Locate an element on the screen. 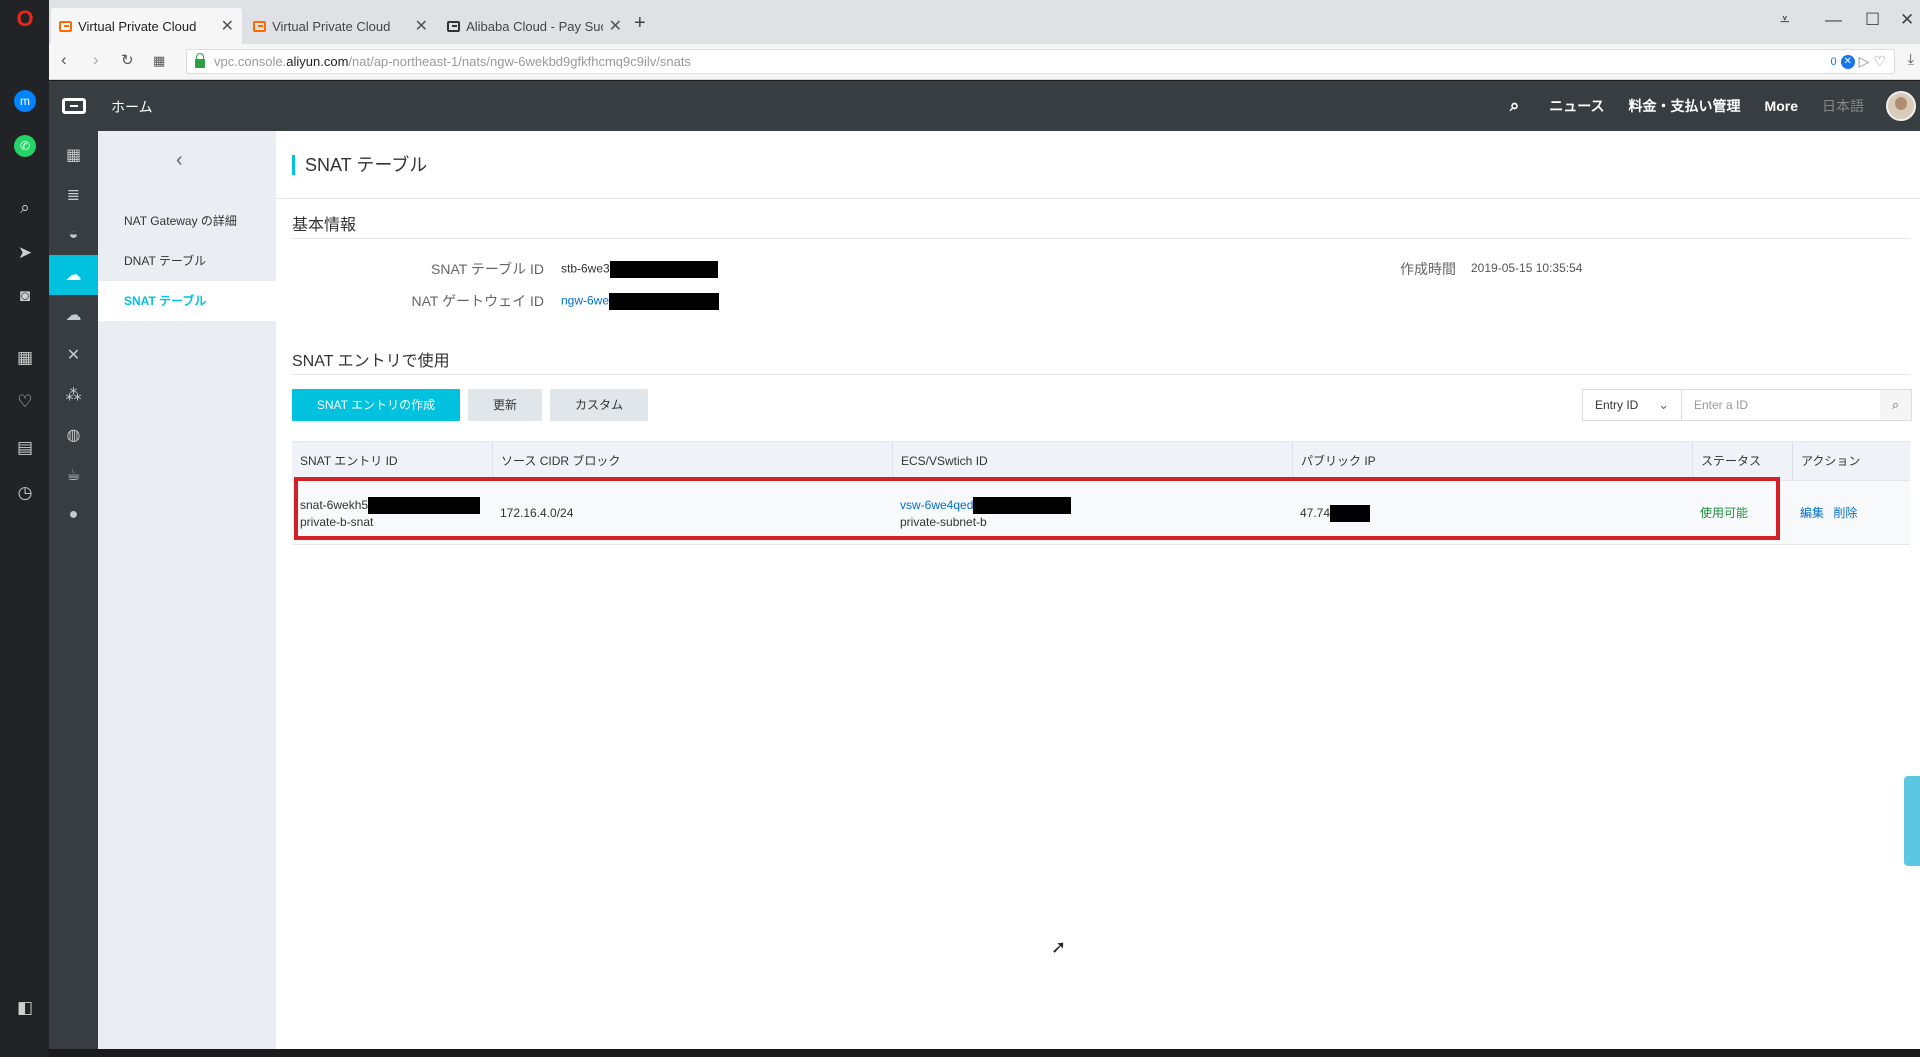  alibaba-favicon-icon is located at coordinates (66, 26).